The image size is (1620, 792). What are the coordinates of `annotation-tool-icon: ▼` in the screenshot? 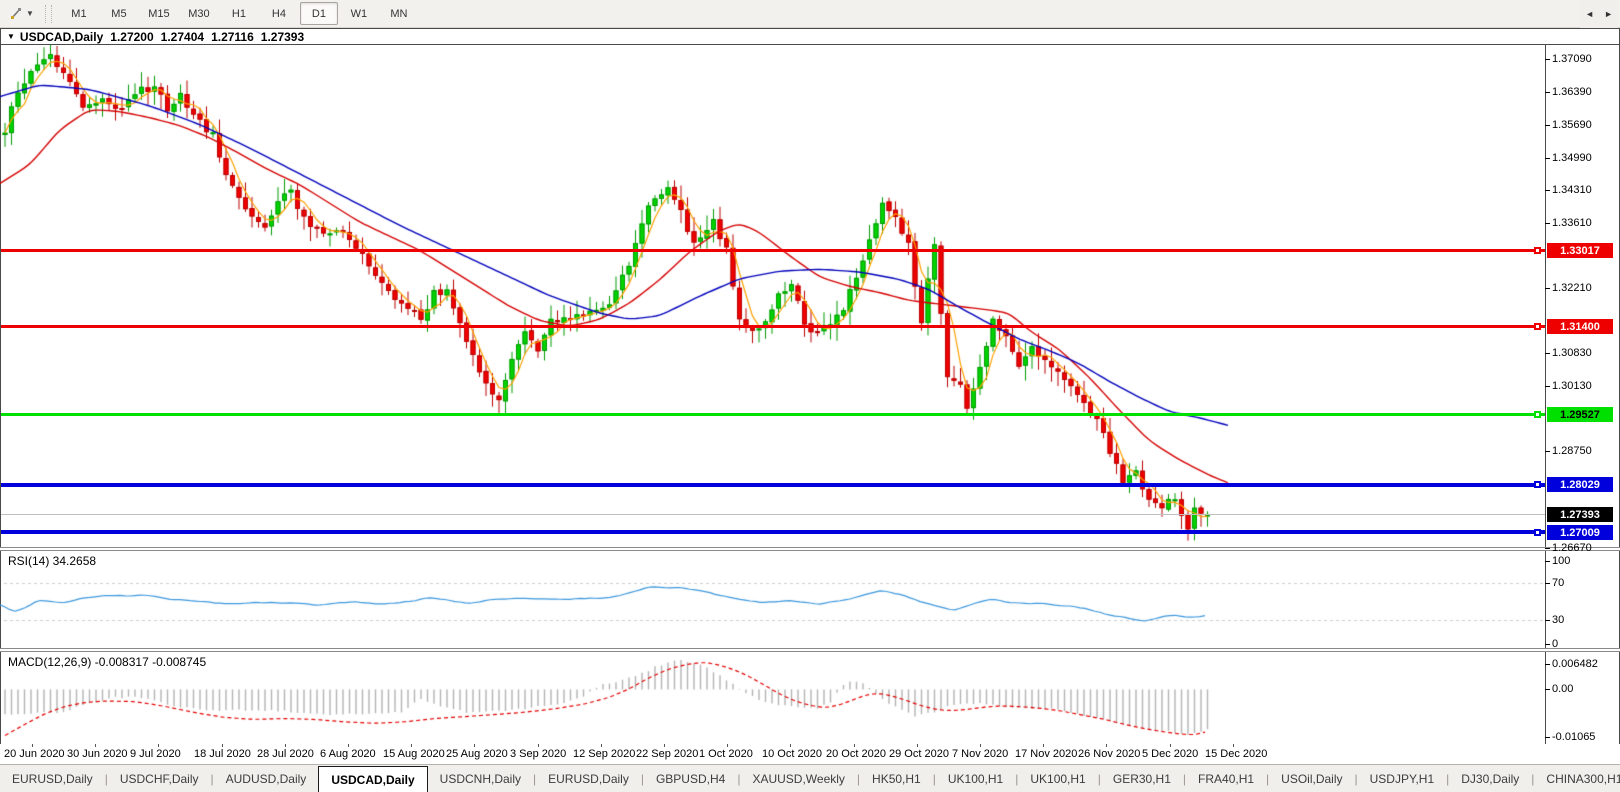 It's located at (21, 13).